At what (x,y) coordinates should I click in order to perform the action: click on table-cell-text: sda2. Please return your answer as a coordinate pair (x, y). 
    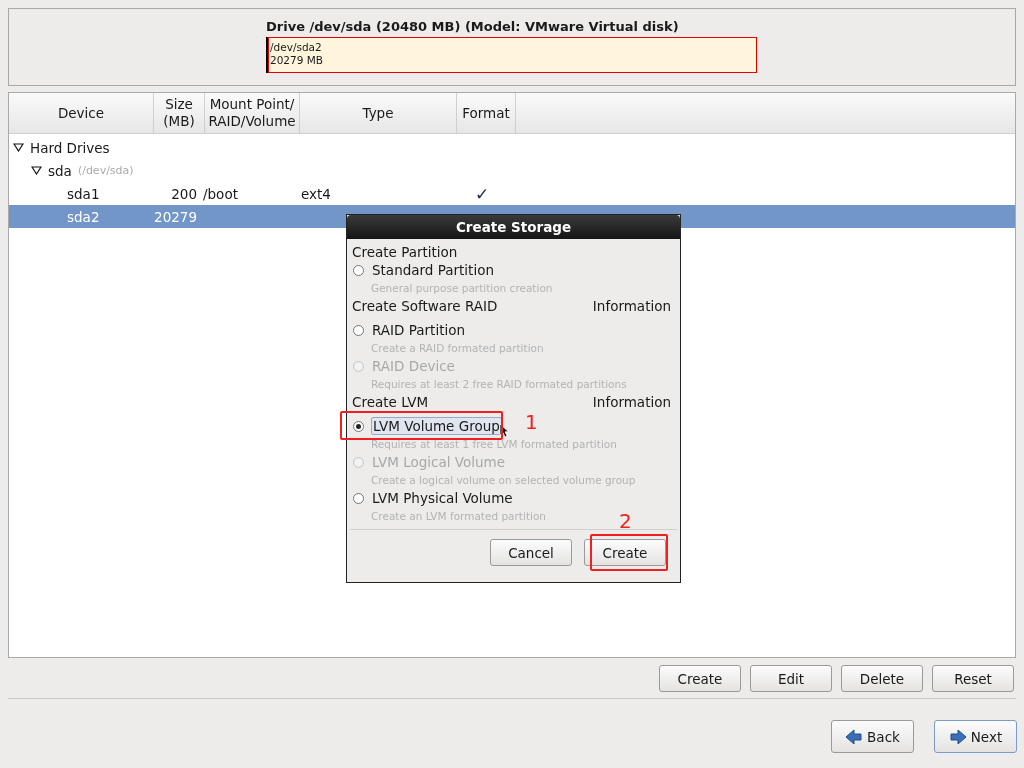
    Looking at the image, I should click on (83, 216).